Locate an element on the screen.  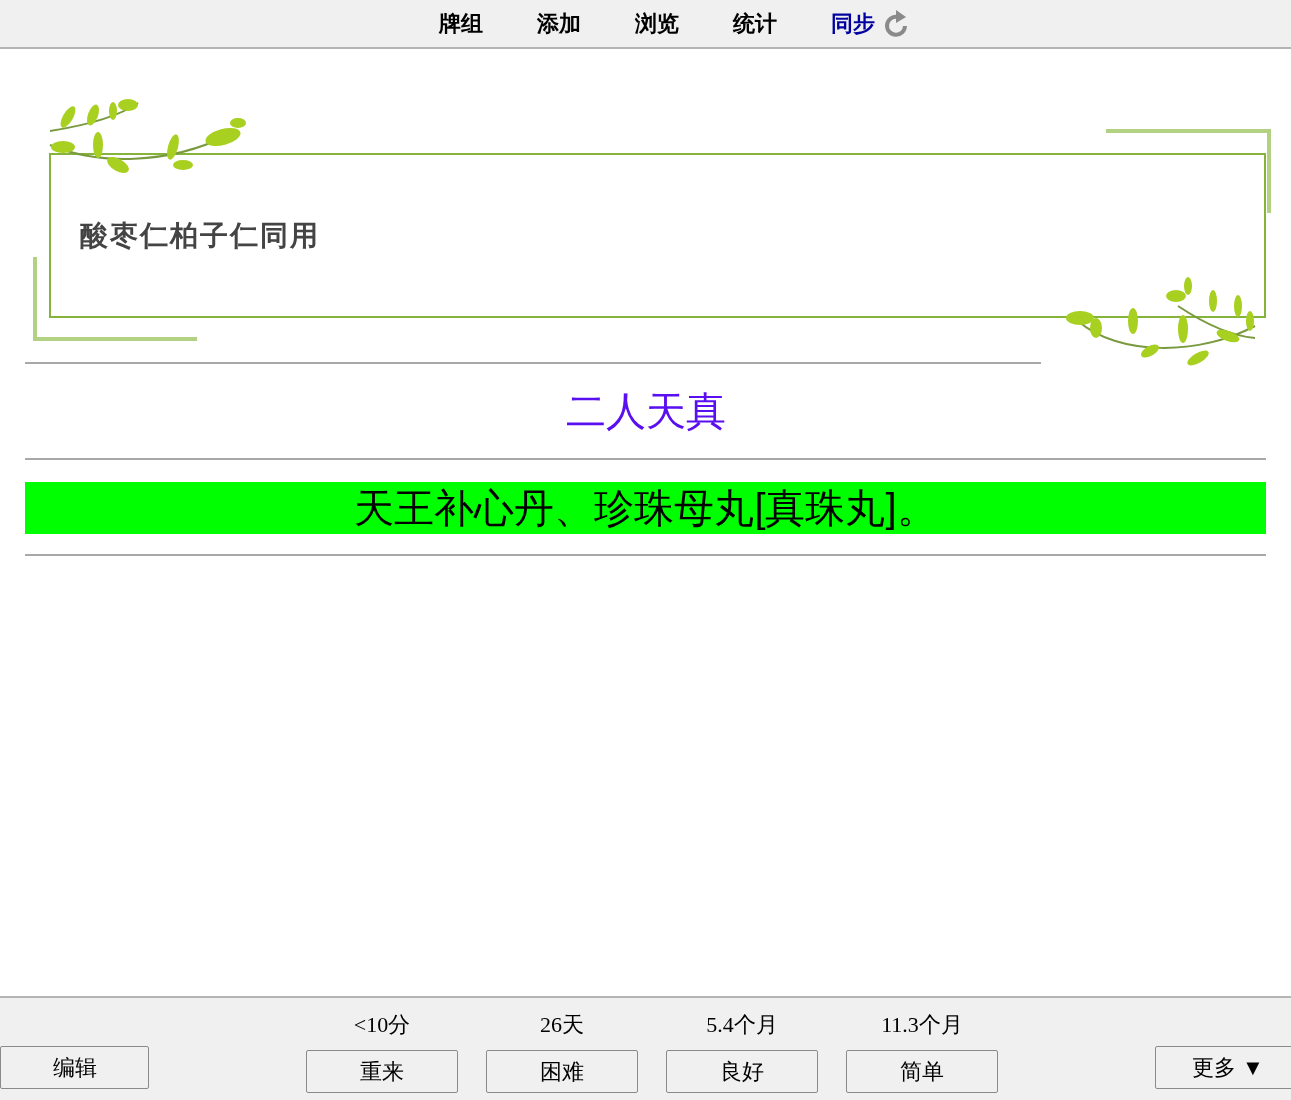
edit-button: 编辑 is located at coordinates (74, 1067).